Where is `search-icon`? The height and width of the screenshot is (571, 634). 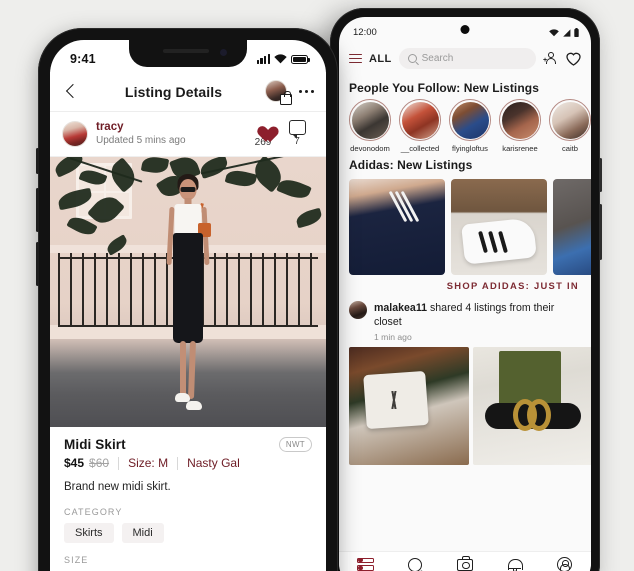 search-icon is located at coordinates (416, 563).